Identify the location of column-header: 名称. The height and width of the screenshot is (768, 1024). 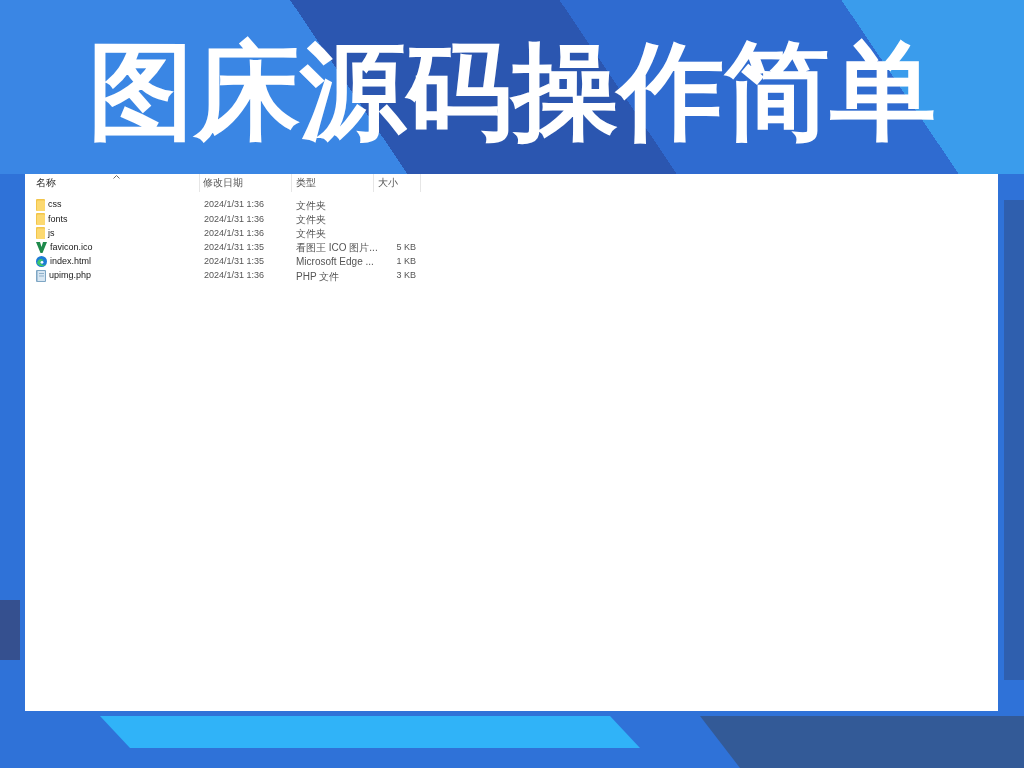
(112, 183).